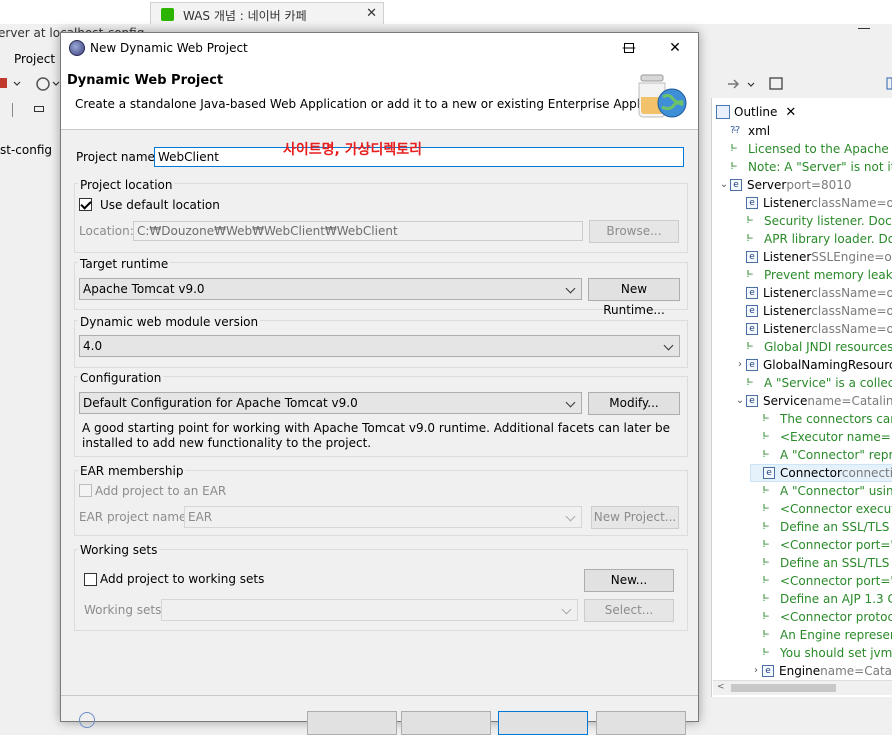 This screenshot has height=735, width=892. What do you see at coordinates (87, 720) in the screenshot?
I see `help-icon` at bounding box center [87, 720].